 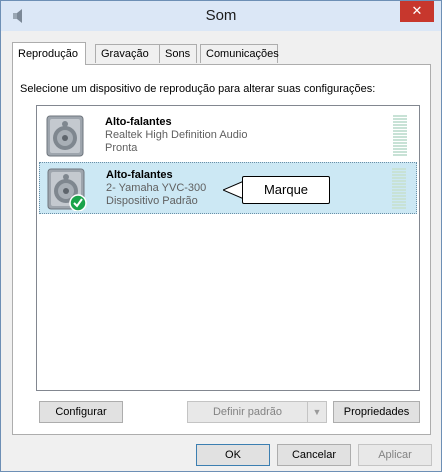 I want to click on ok-button: OK, so click(x=233, y=455).